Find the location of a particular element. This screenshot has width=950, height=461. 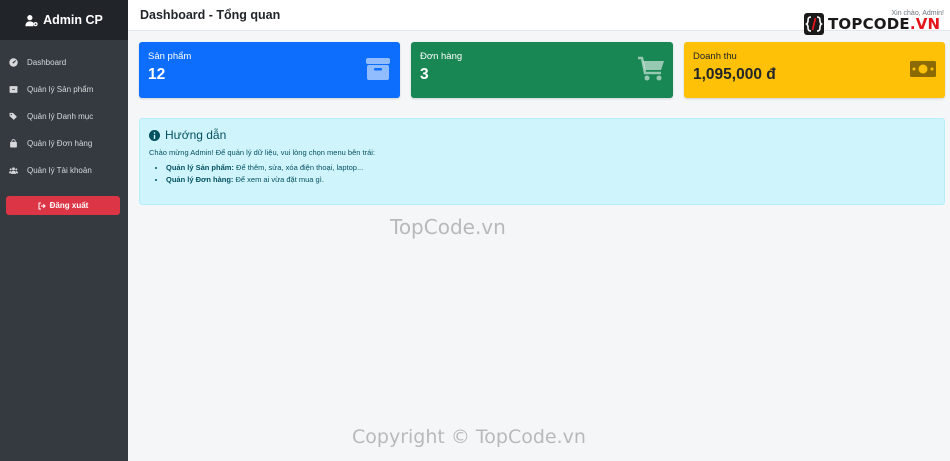

watermark-copyright: Copyright © TopCode.vn is located at coordinates (469, 437).